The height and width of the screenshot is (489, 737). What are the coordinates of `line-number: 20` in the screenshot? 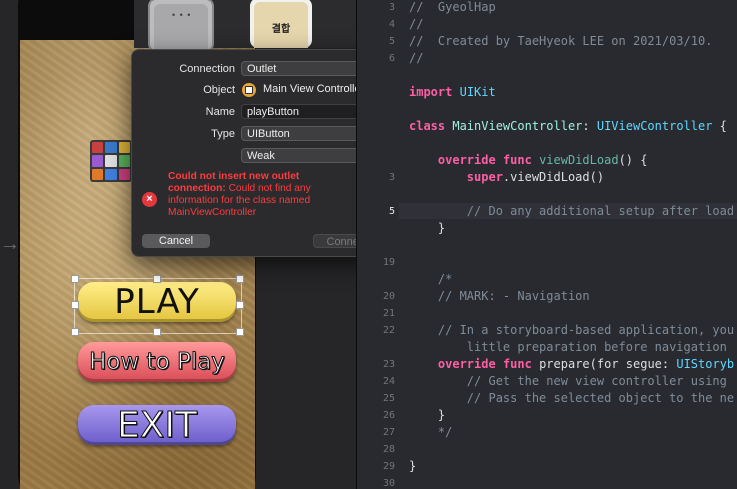 It's located at (388, 296).